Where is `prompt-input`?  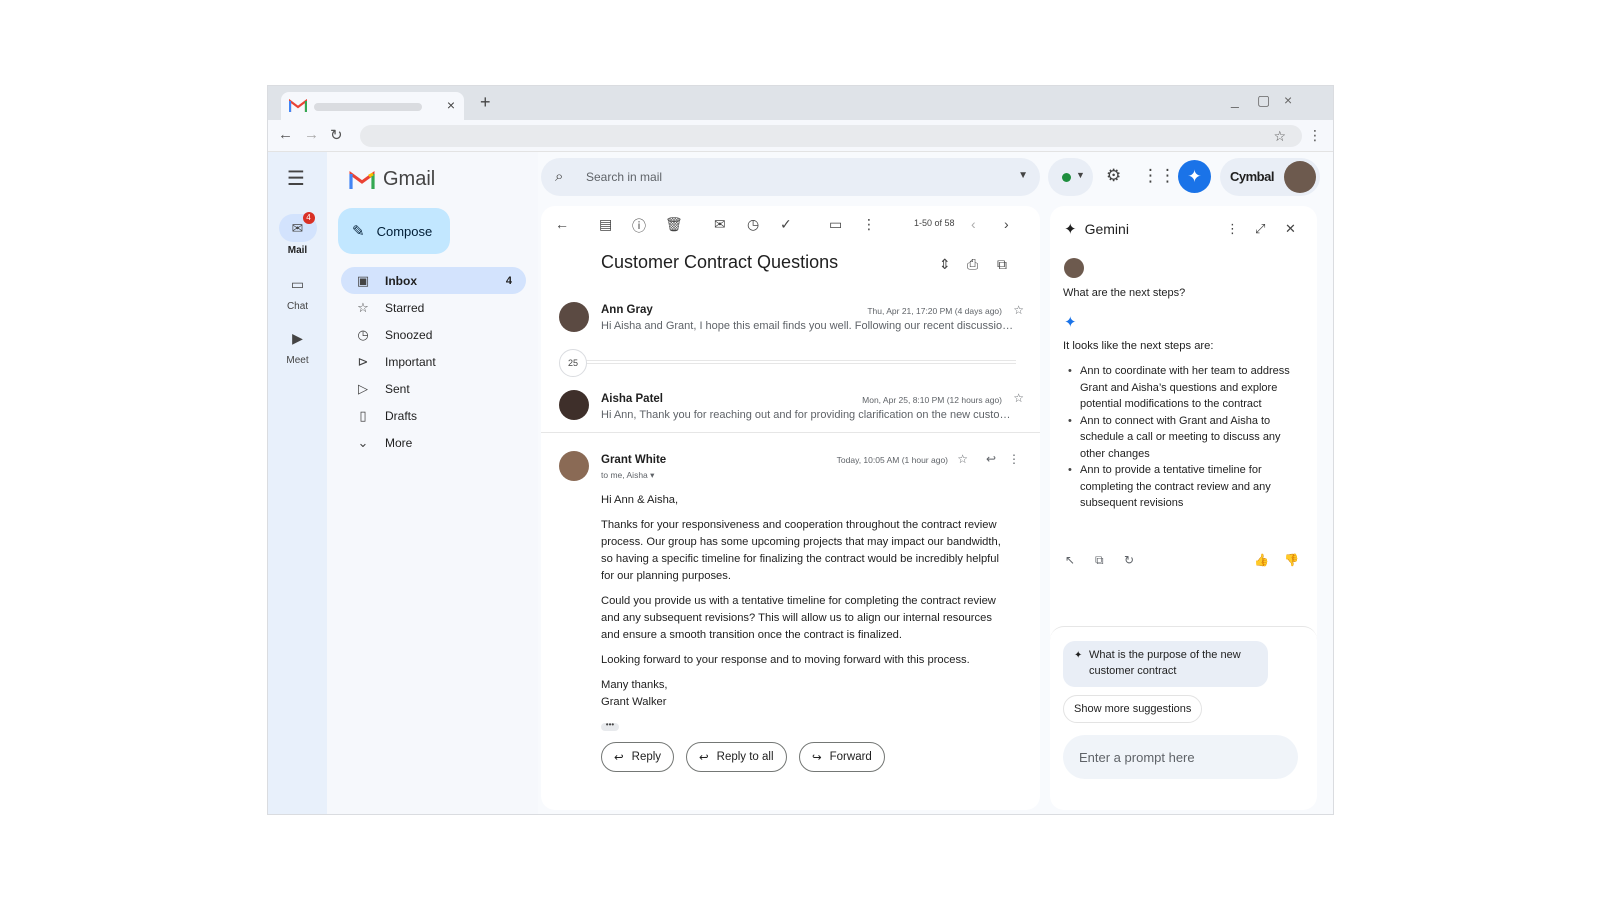
prompt-input is located at coordinates (1179, 757).